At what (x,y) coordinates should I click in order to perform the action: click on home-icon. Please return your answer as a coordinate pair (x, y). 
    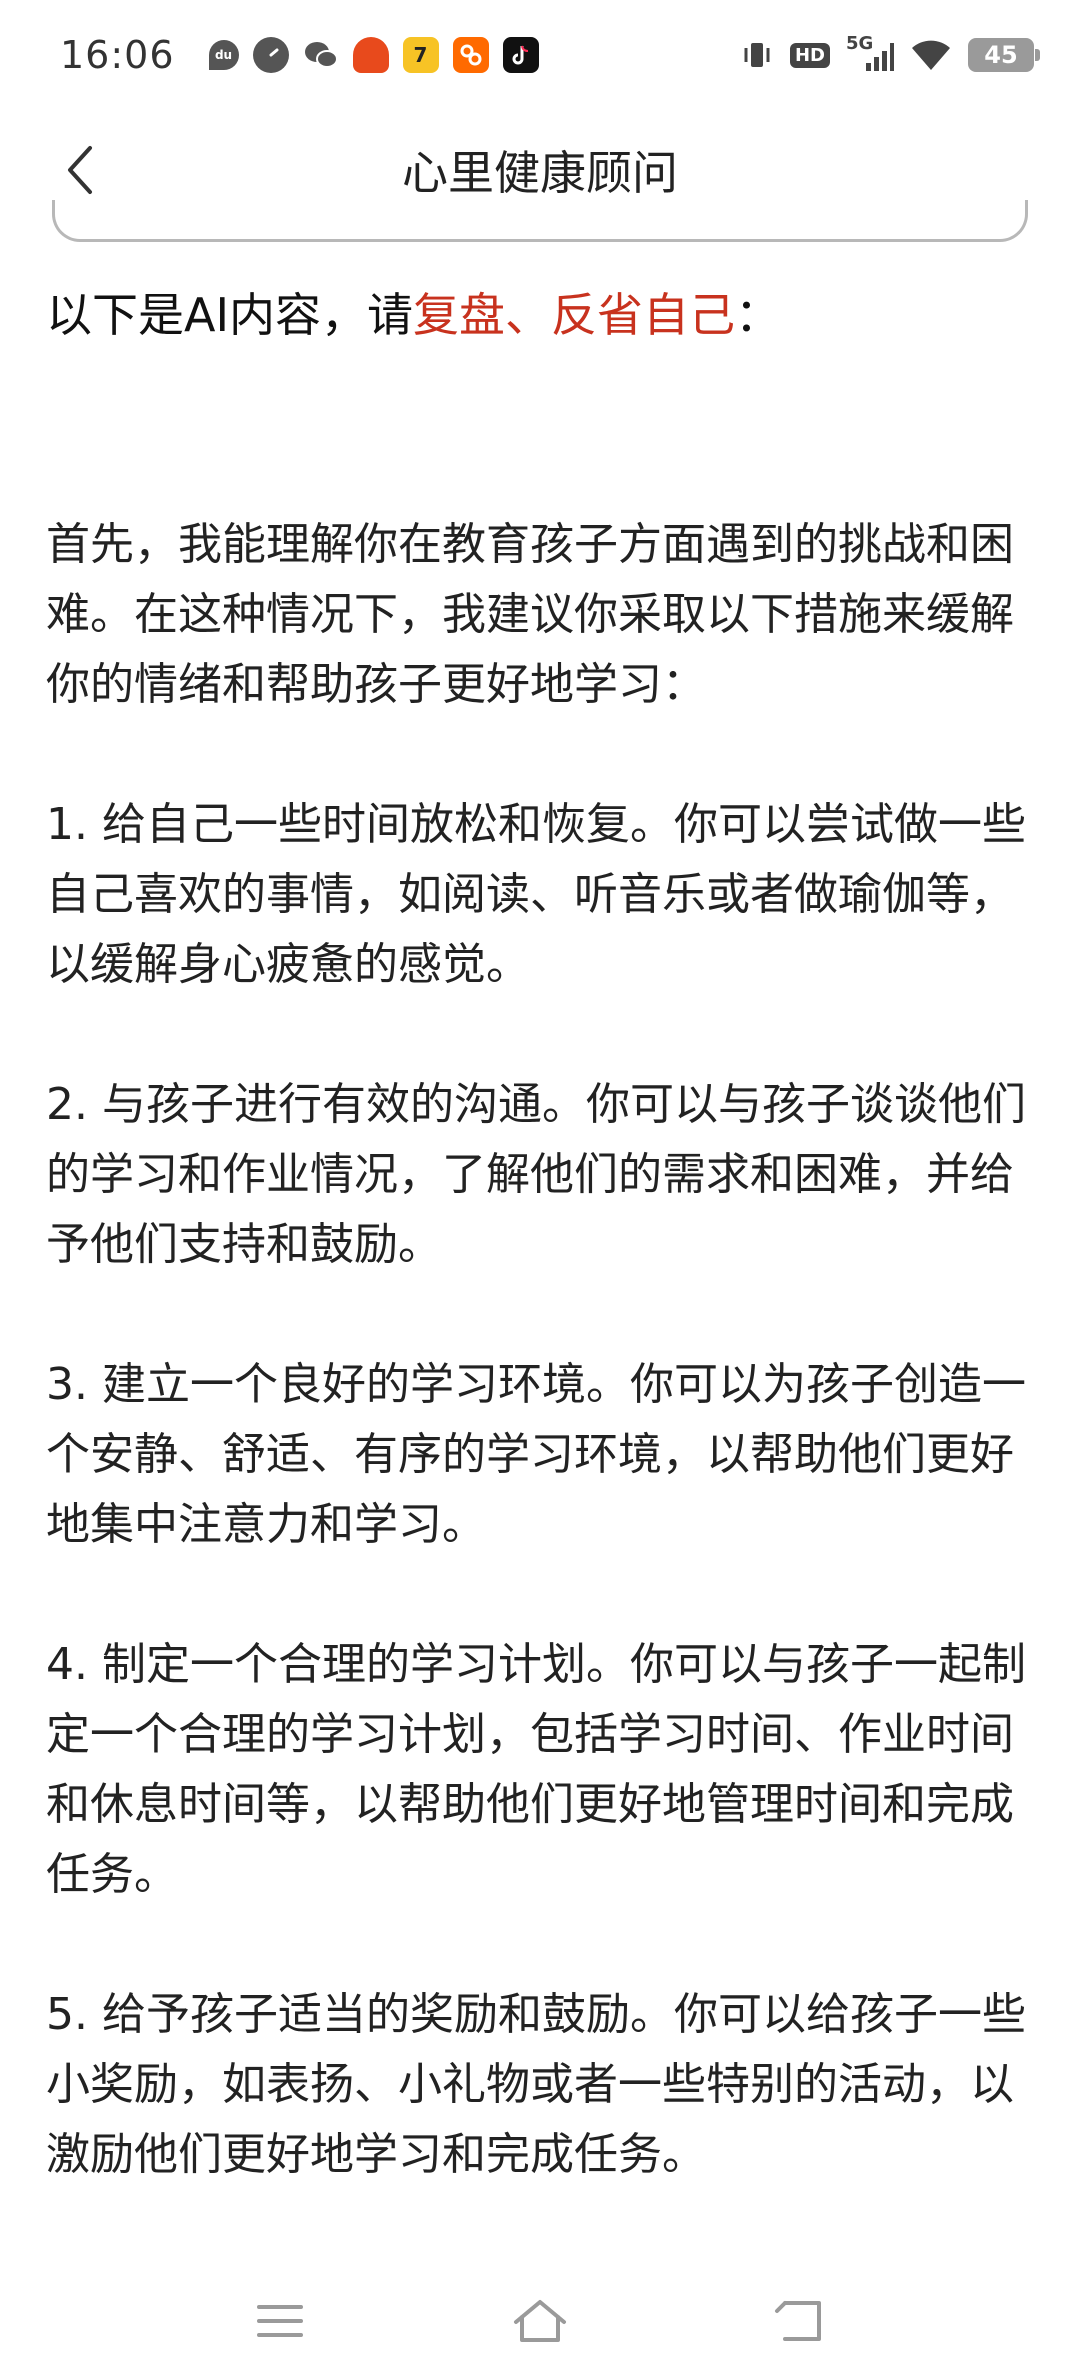
    Looking at the image, I should click on (540, 2321).